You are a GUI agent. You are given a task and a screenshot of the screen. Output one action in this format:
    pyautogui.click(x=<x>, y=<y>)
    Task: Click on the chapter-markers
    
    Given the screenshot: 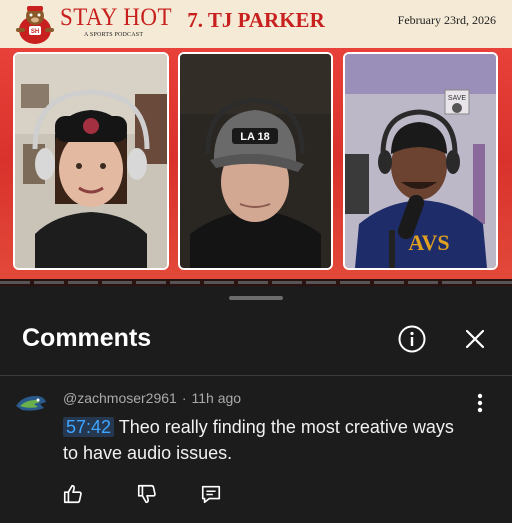 What is the action you would take?
    pyautogui.click(x=256, y=282)
    